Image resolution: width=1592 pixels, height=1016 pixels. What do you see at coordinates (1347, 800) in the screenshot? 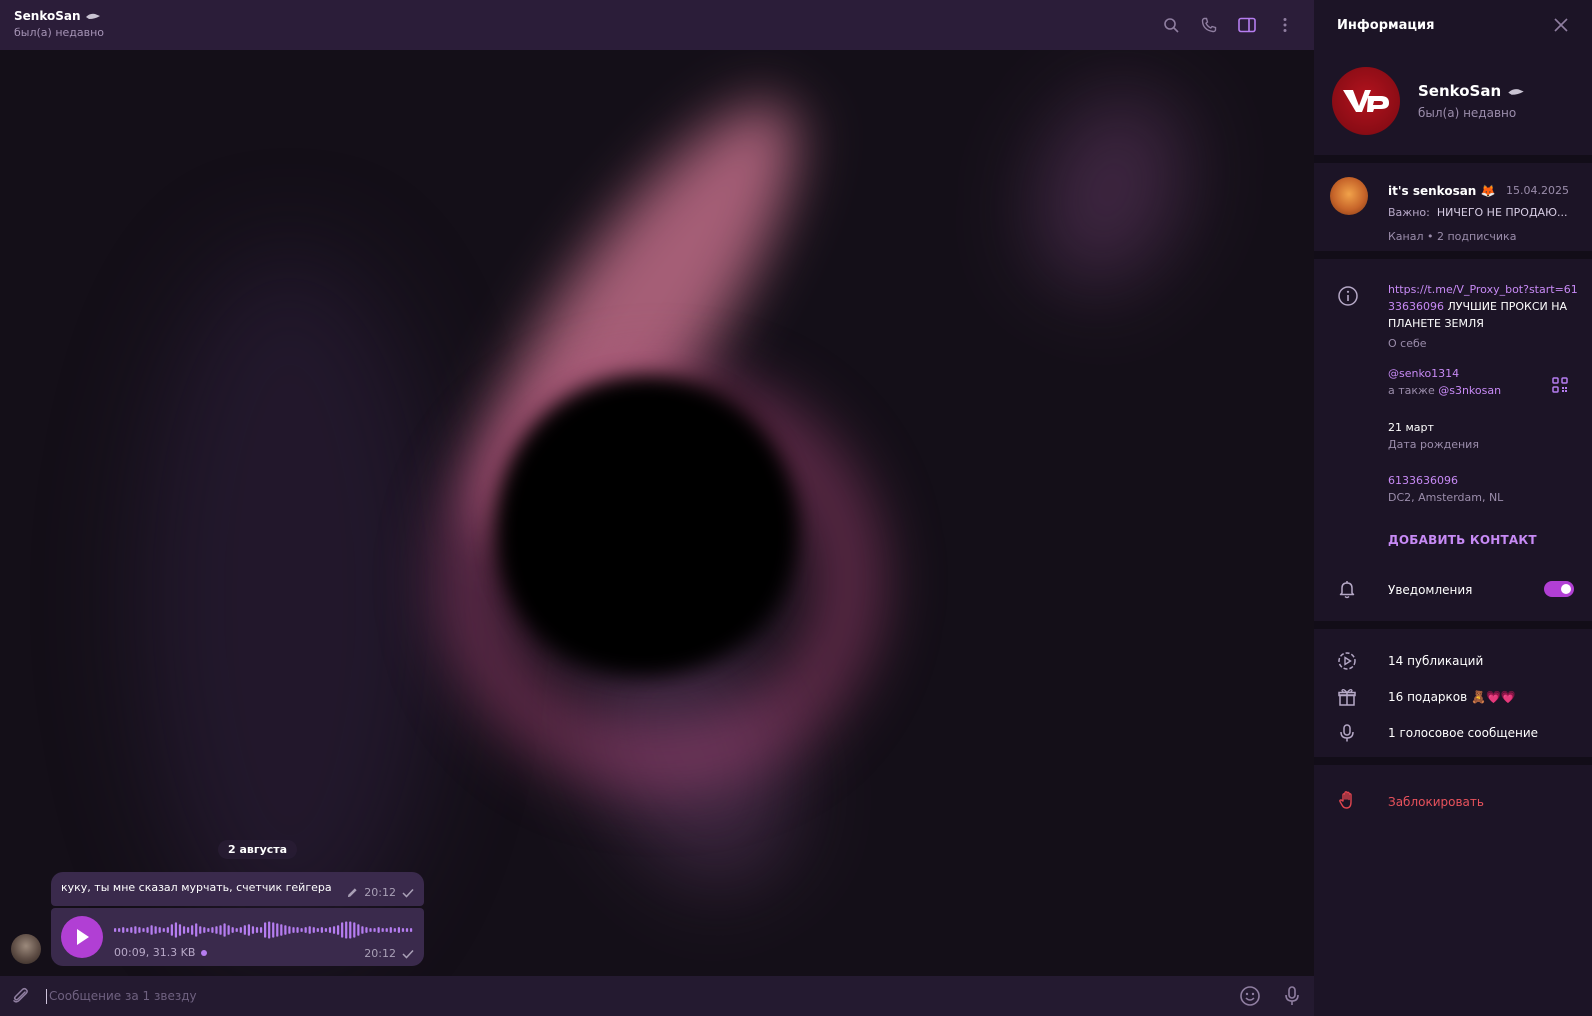
I see `hand-stop-icon` at bounding box center [1347, 800].